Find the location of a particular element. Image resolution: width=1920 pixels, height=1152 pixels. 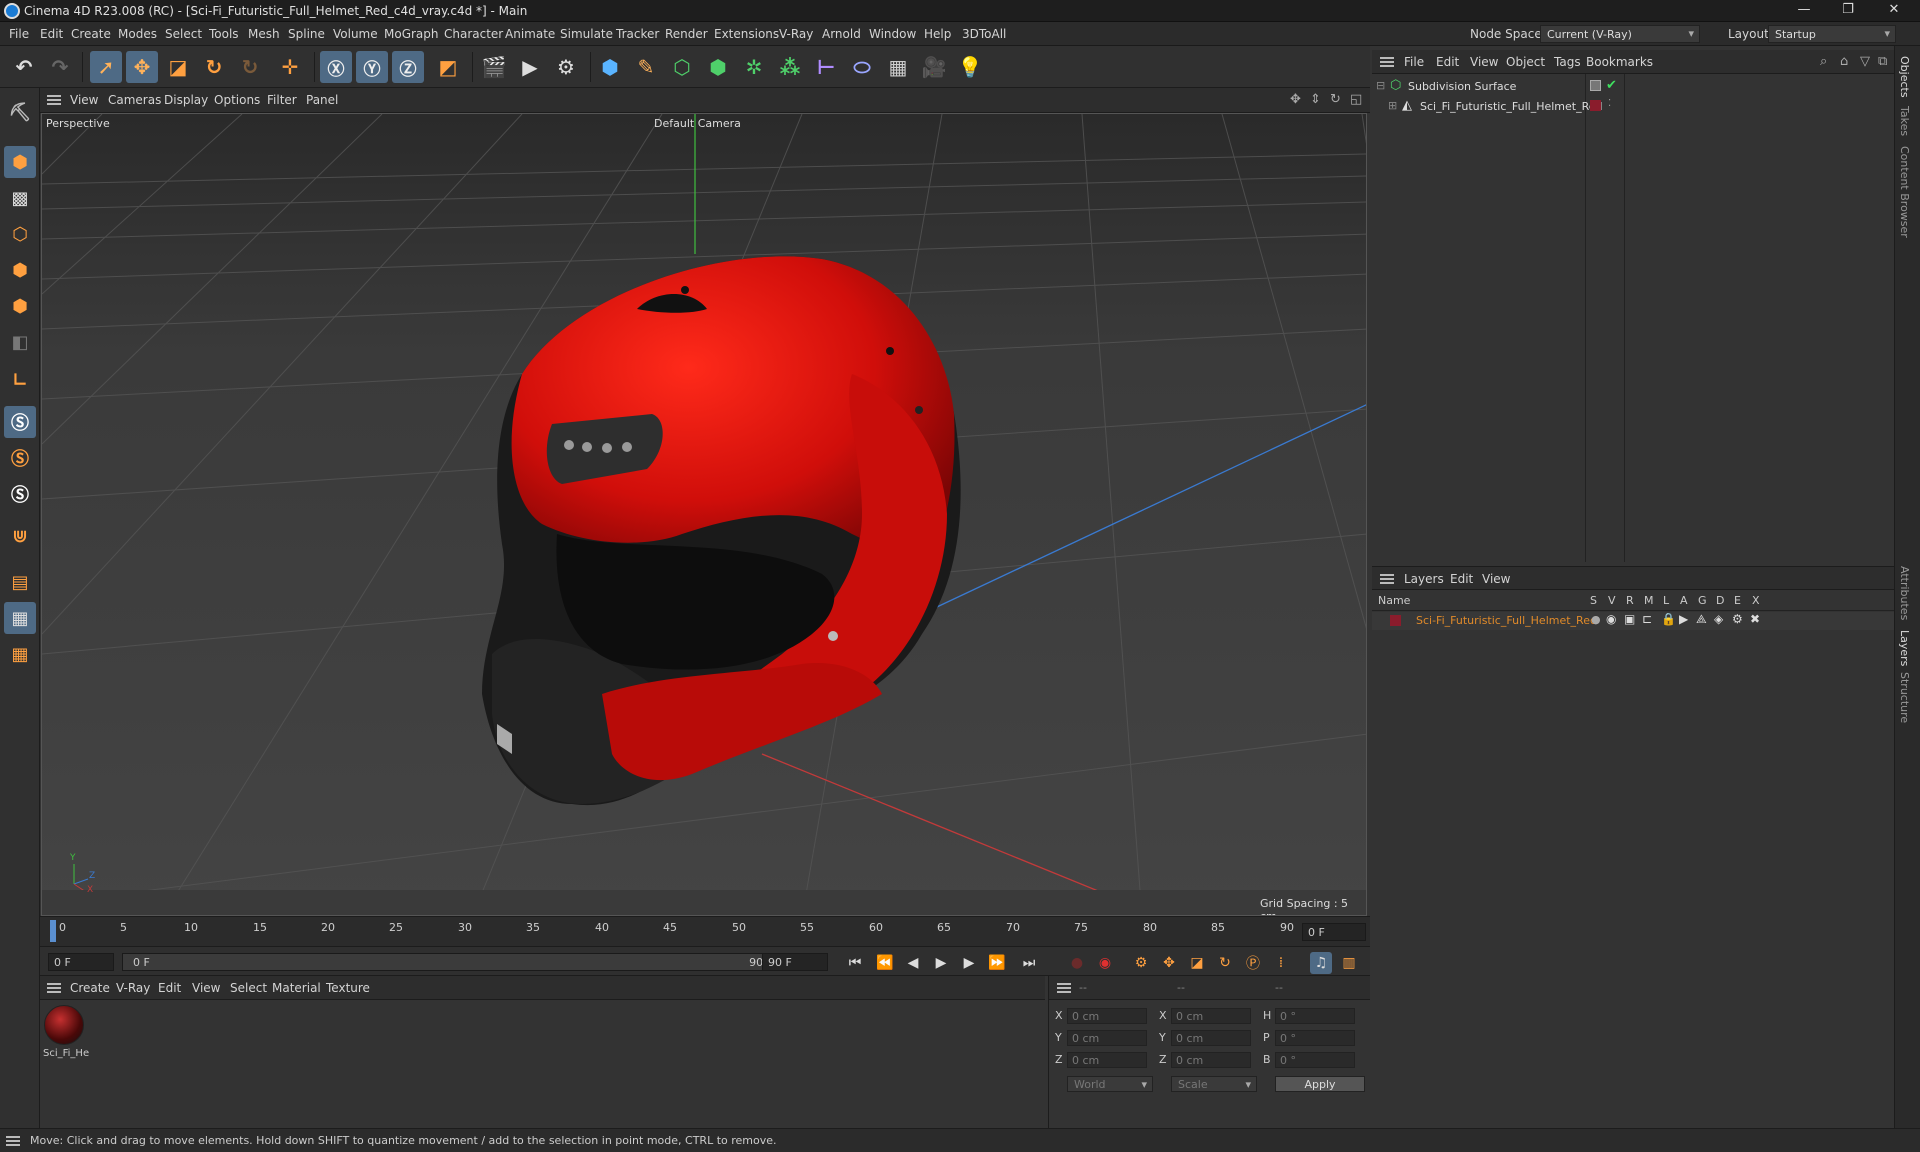

search-icon: ⌕ is located at coordinates (1823, 61).